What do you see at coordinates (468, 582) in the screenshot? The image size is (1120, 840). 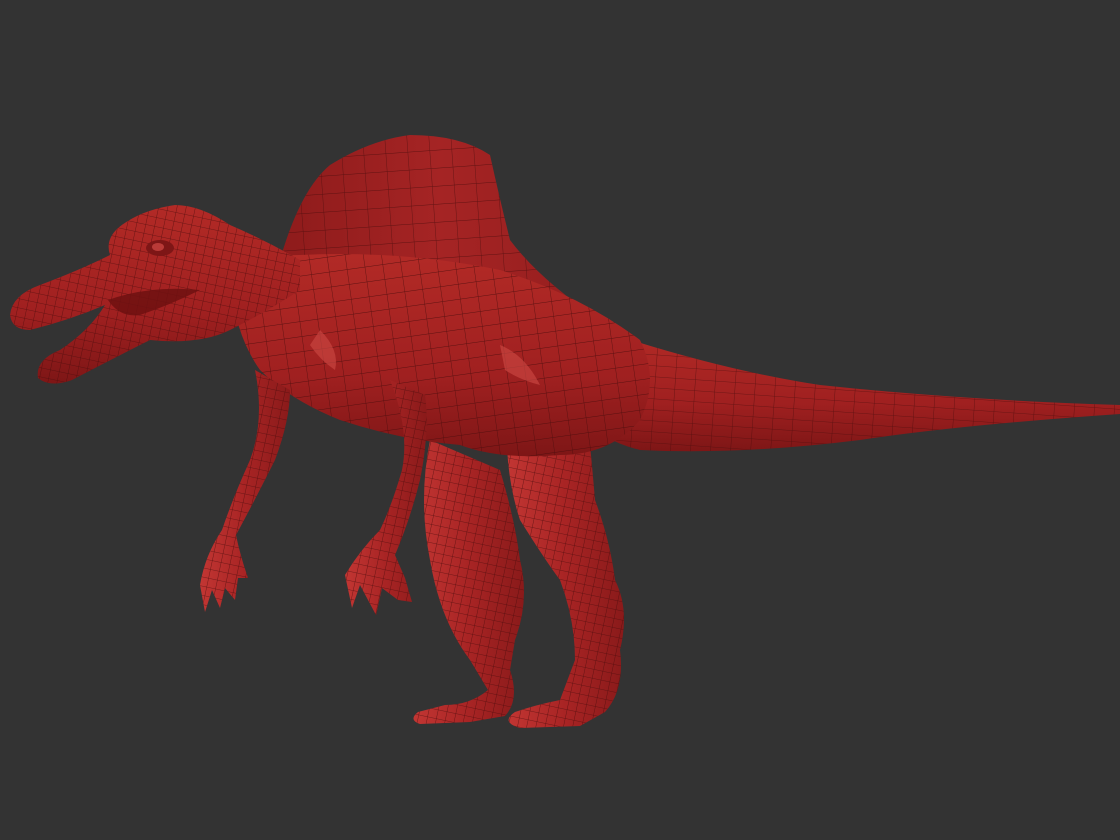 I see `hind-leg-far` at bounding box center [468, 582].